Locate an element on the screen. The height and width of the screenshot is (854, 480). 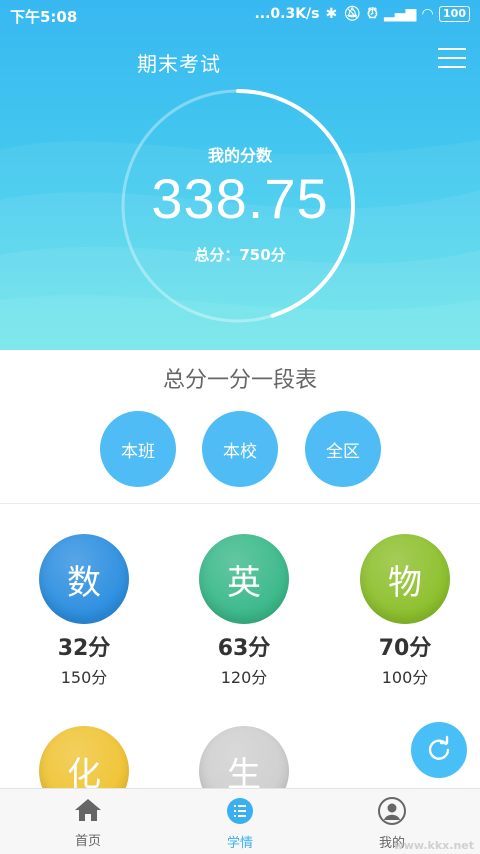
class-scope-button: 本班 is located at coordinates (138, 449).